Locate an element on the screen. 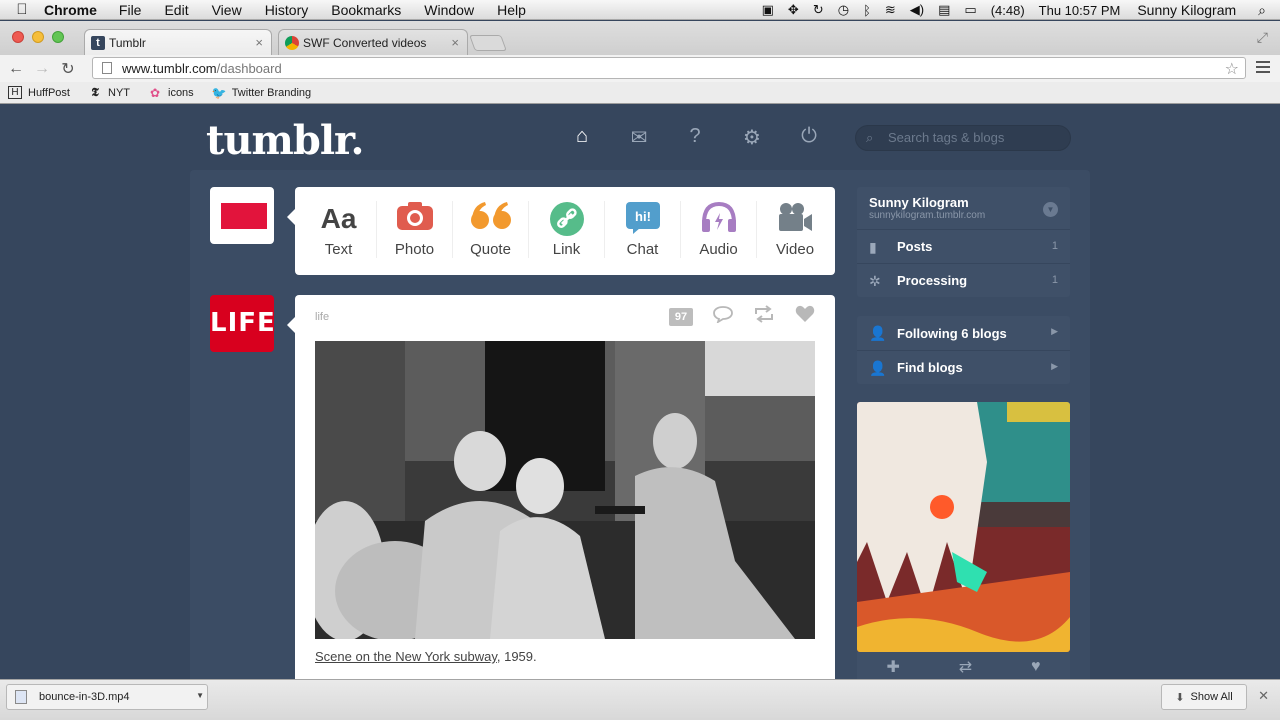  menu-history: History is located at coordinates (287, 10).